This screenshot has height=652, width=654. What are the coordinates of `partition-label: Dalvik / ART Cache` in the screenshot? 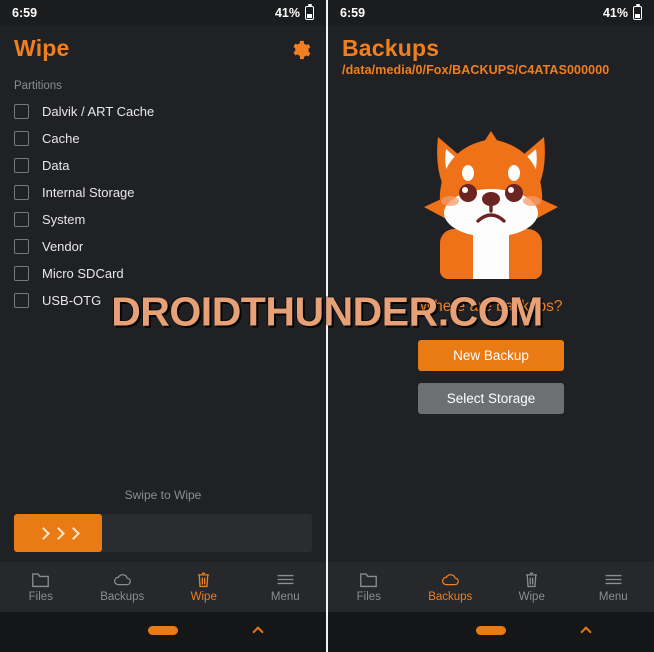 It's located at (98, 111).